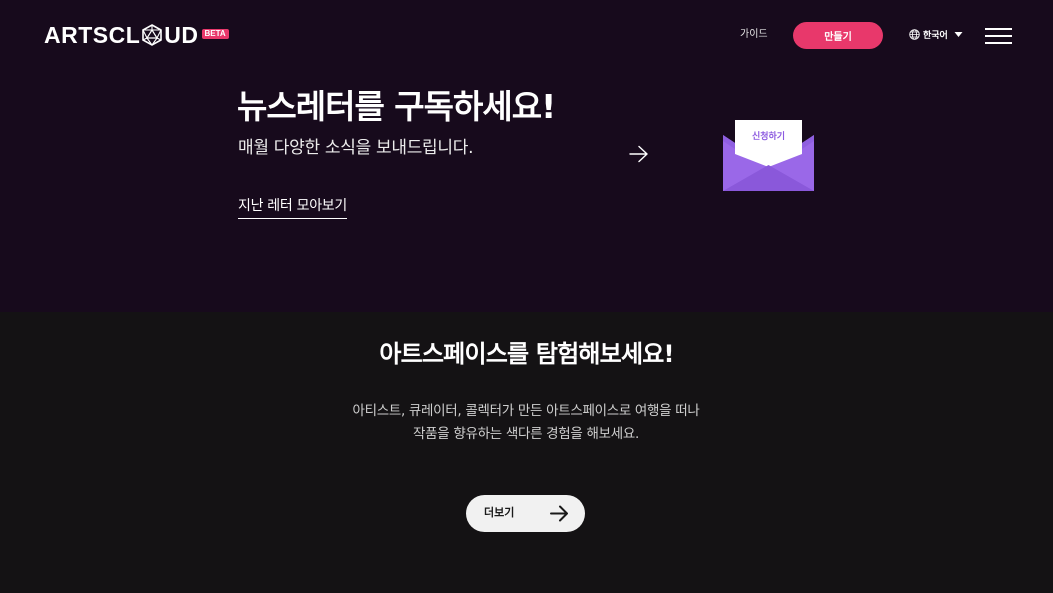  What do you see at coordinates (526, 35) in the screenshot?
I see `site-header: ARTSCL UD BETA 가이드 만들기 한국어` at bounding box center [526, 35].